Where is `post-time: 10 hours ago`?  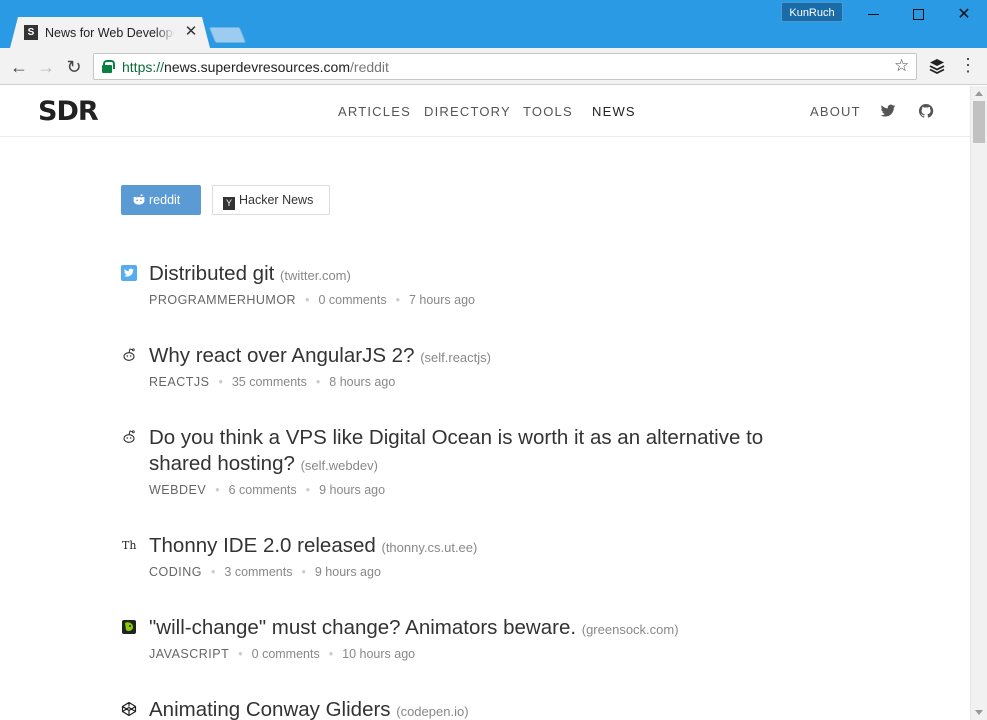 post-time: 10 hours ago is located at coordinates (379, 654).